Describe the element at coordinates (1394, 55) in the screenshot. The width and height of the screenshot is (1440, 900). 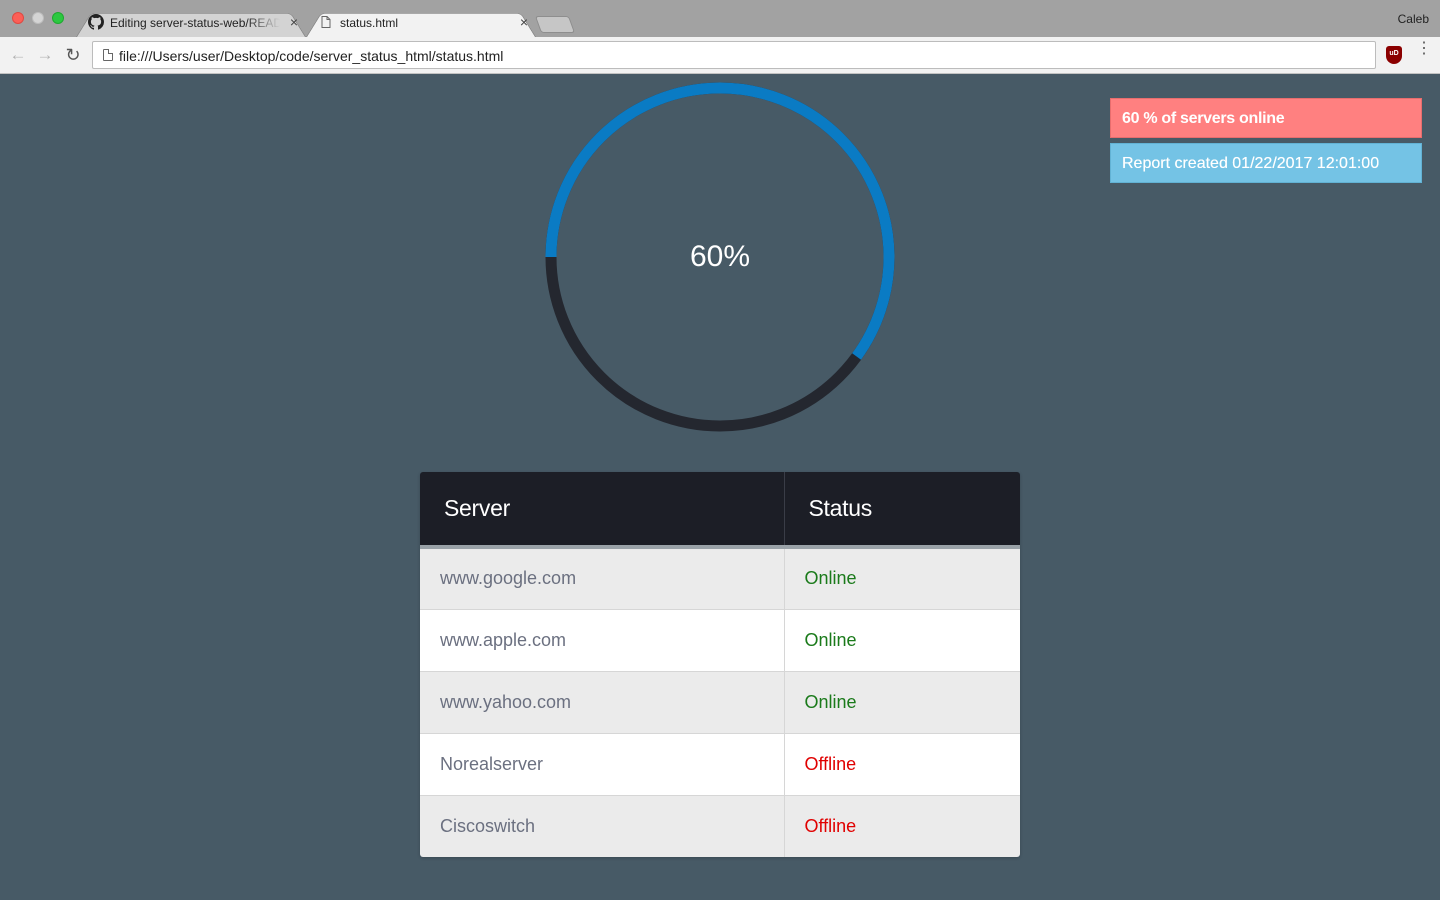
I see `ublock-extension-icon: uD` at that location.